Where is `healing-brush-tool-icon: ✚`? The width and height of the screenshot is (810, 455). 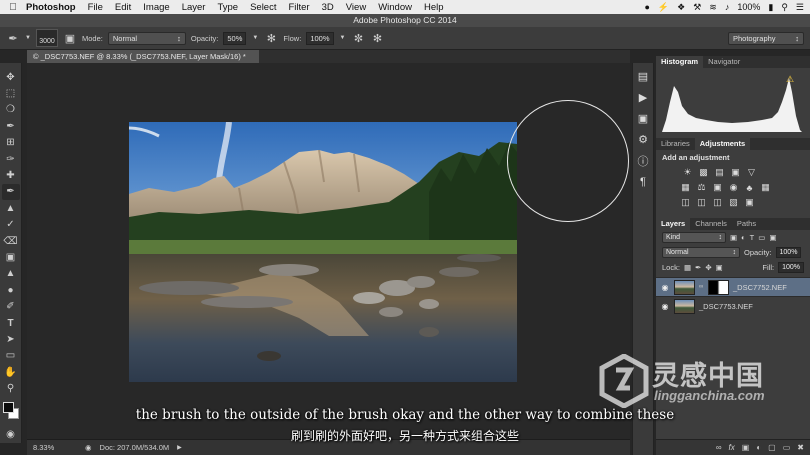 healing-brush-tool-icon: ✚ is located at coordinates (11, 175).